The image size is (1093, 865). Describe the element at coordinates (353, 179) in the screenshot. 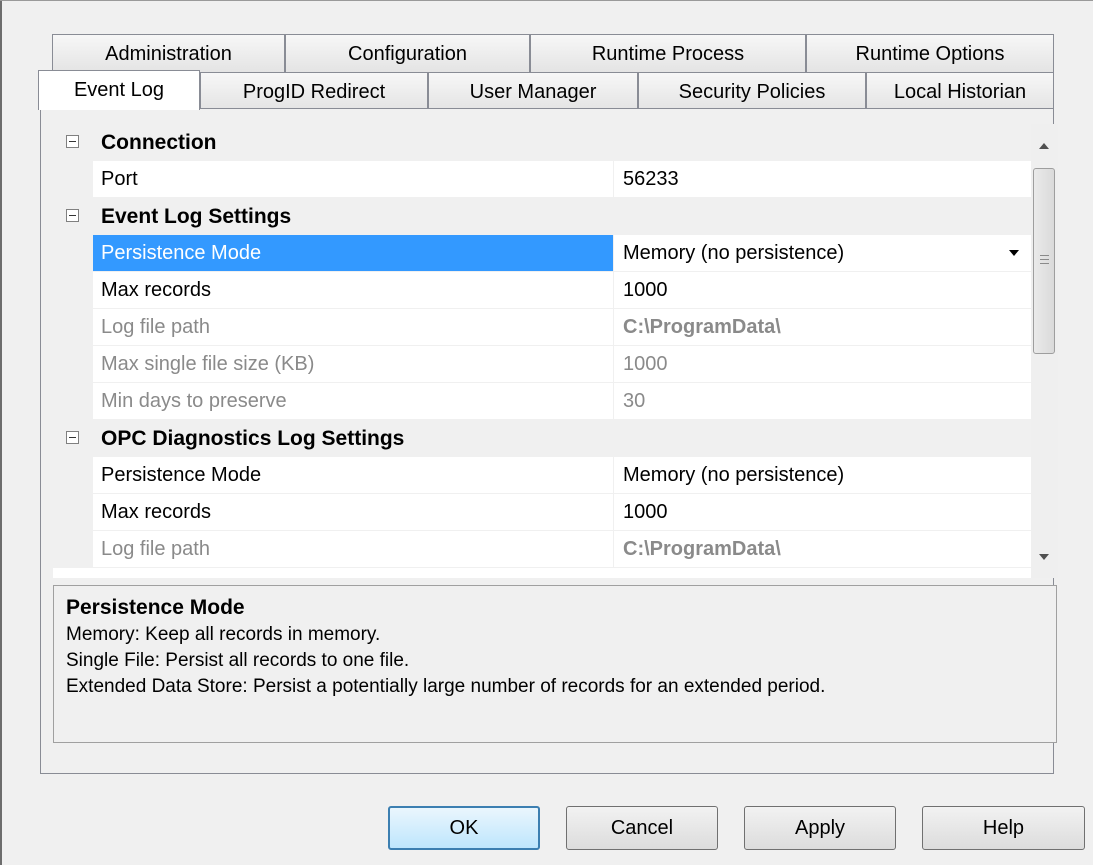

I see `property-name: Port` at that location.